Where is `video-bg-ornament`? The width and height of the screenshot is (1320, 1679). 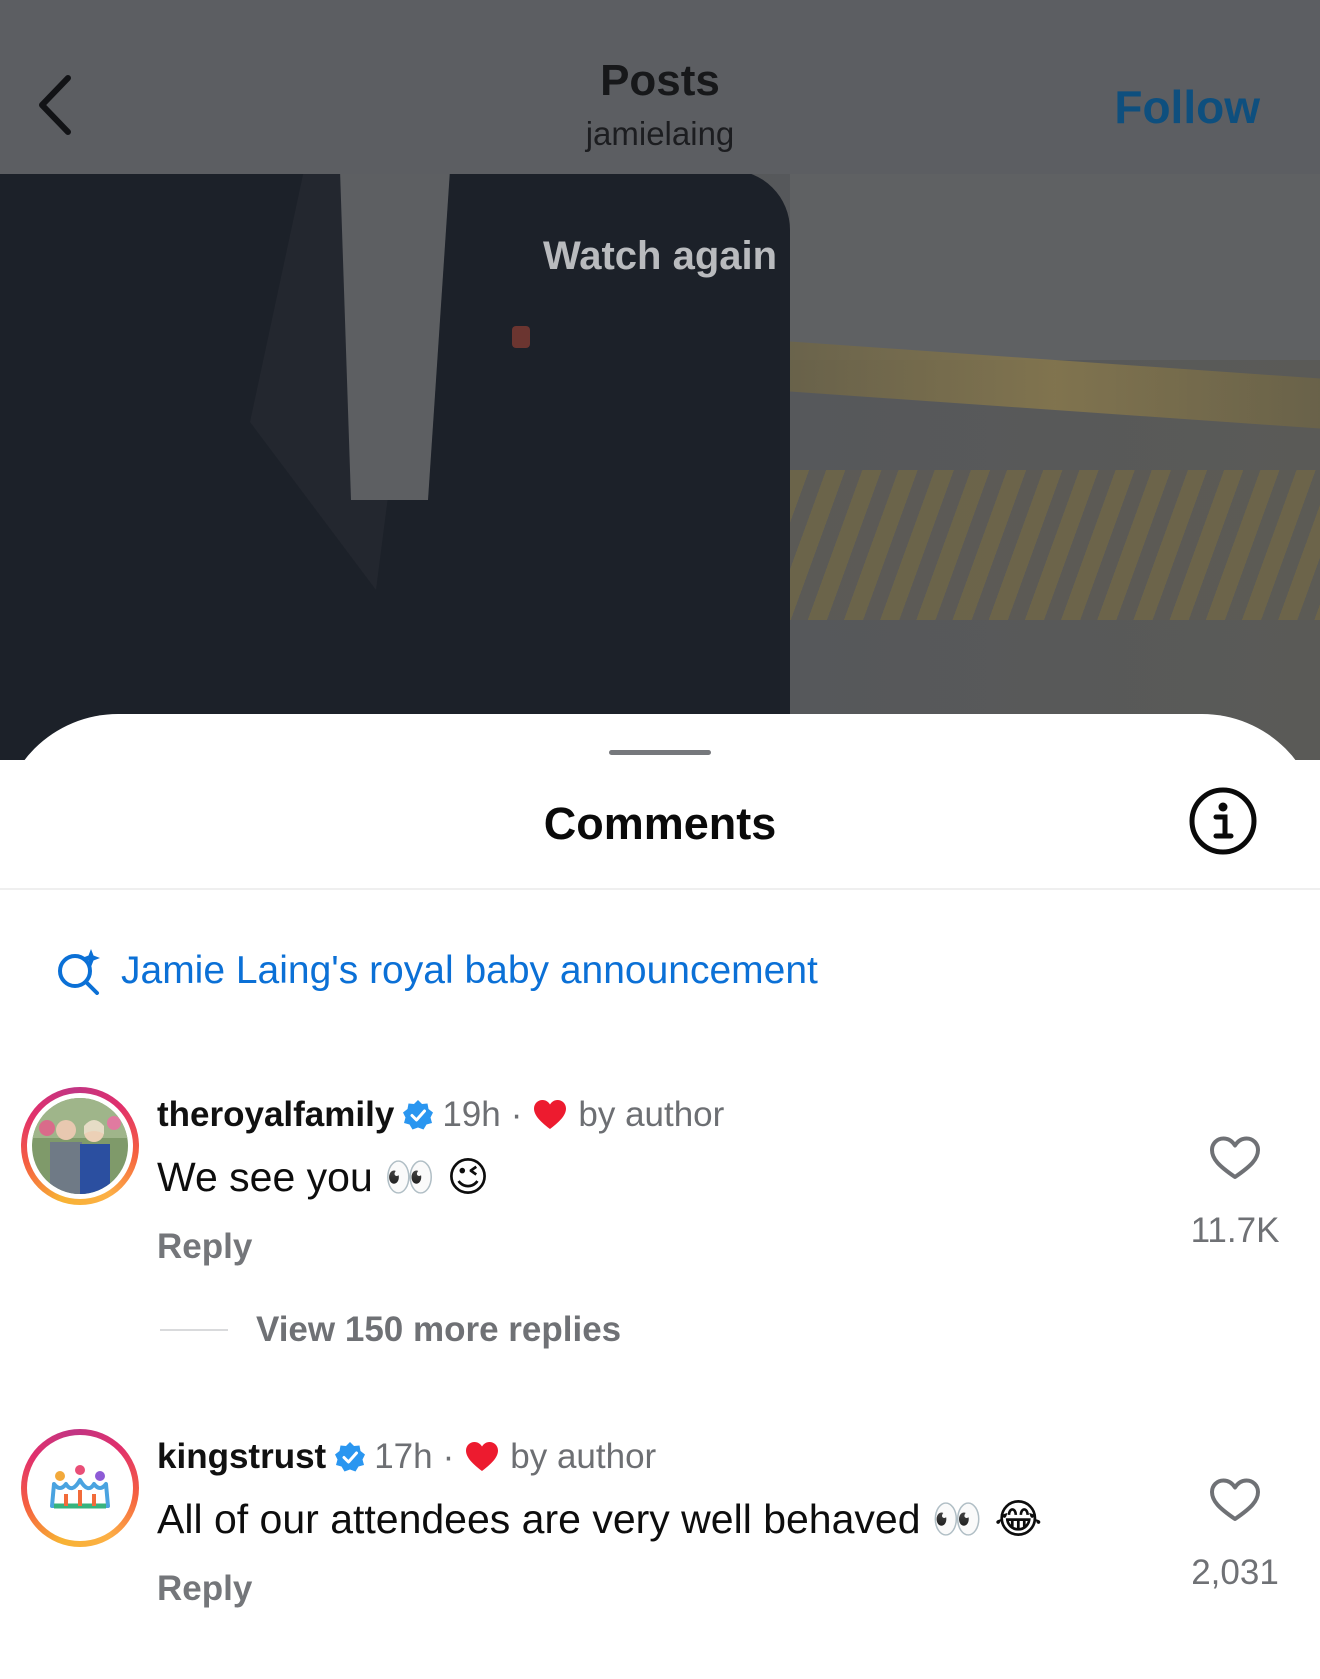
video-bg-ornament is located at coordinates (1055, 545).